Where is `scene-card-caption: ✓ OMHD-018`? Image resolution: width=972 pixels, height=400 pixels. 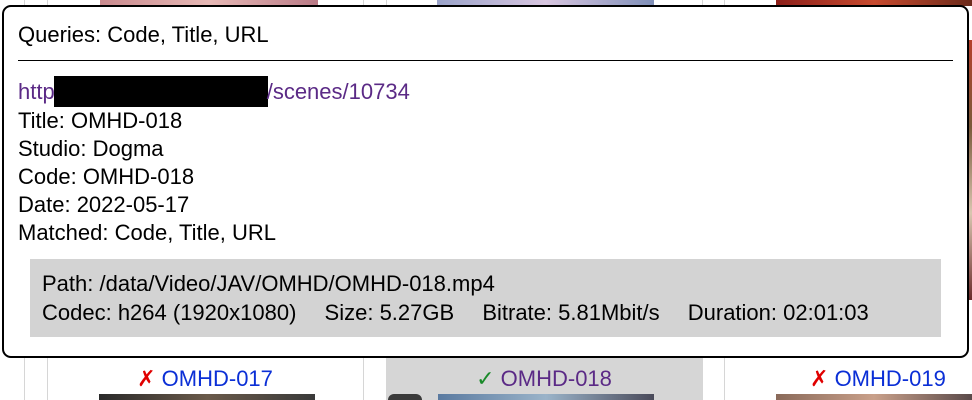
scene-card-caption: ✓ OMHD-018 is located at coordinates (544, 379).